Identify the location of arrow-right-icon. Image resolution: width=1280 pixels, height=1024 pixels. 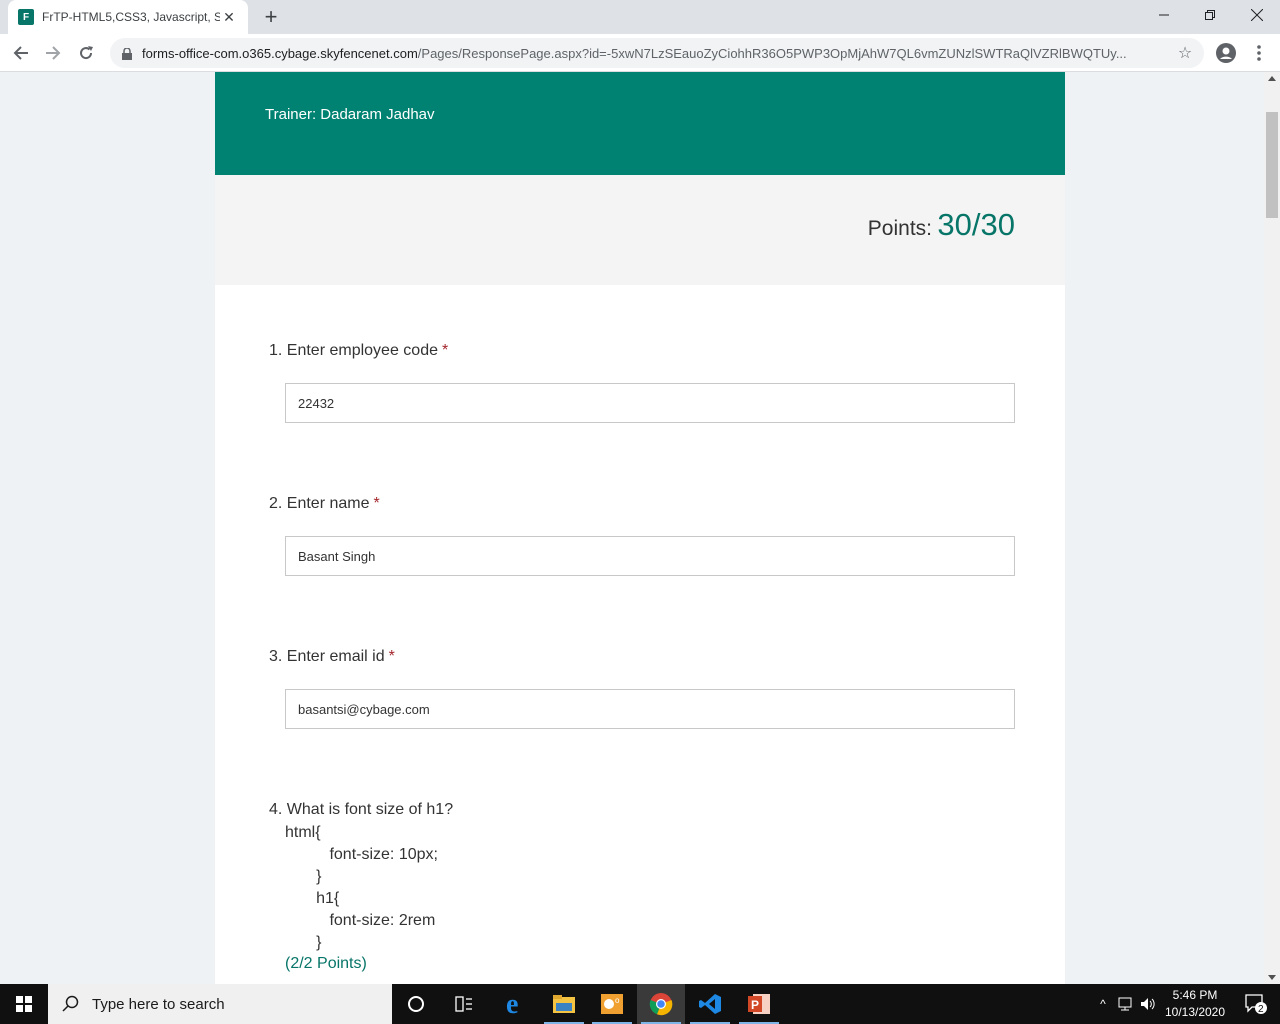
(53, 53).